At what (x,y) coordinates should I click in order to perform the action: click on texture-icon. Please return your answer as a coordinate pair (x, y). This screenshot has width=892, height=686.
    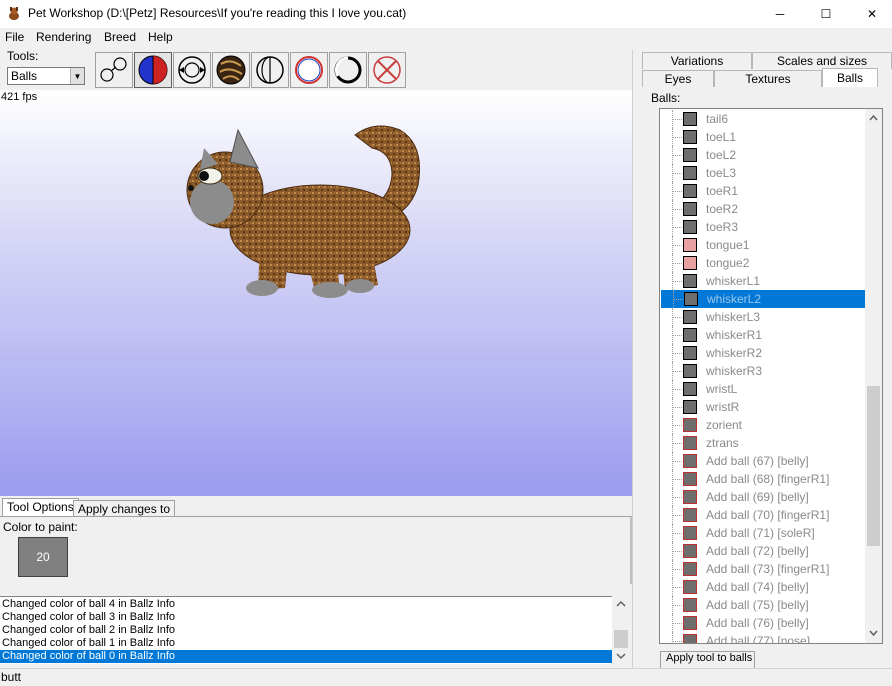
    Looking at the image, I should click on (231, 70).